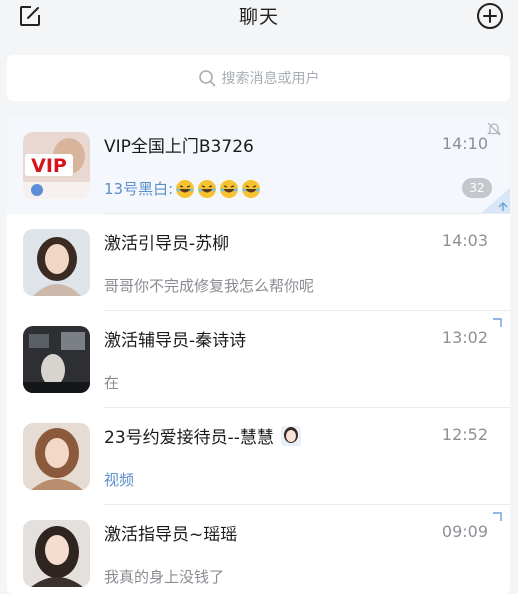  I want to click on chat-name: 激活辅导员-秦诗诗, so click(175, 341).